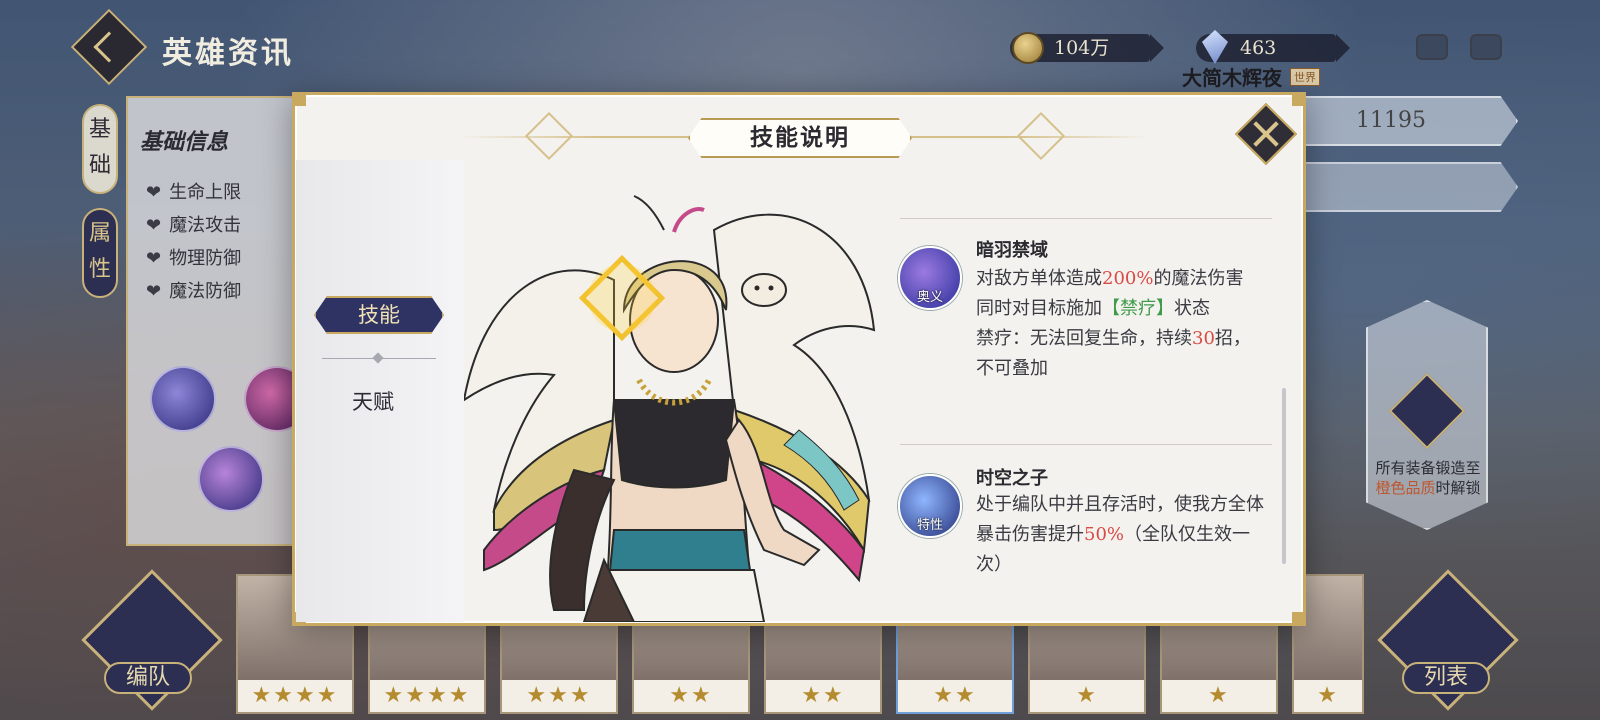  What do you see at coordinates (194, 192) in the screenshot?
I see `attr-row: ❤ 生命上限` at bounding box center [194, 192].